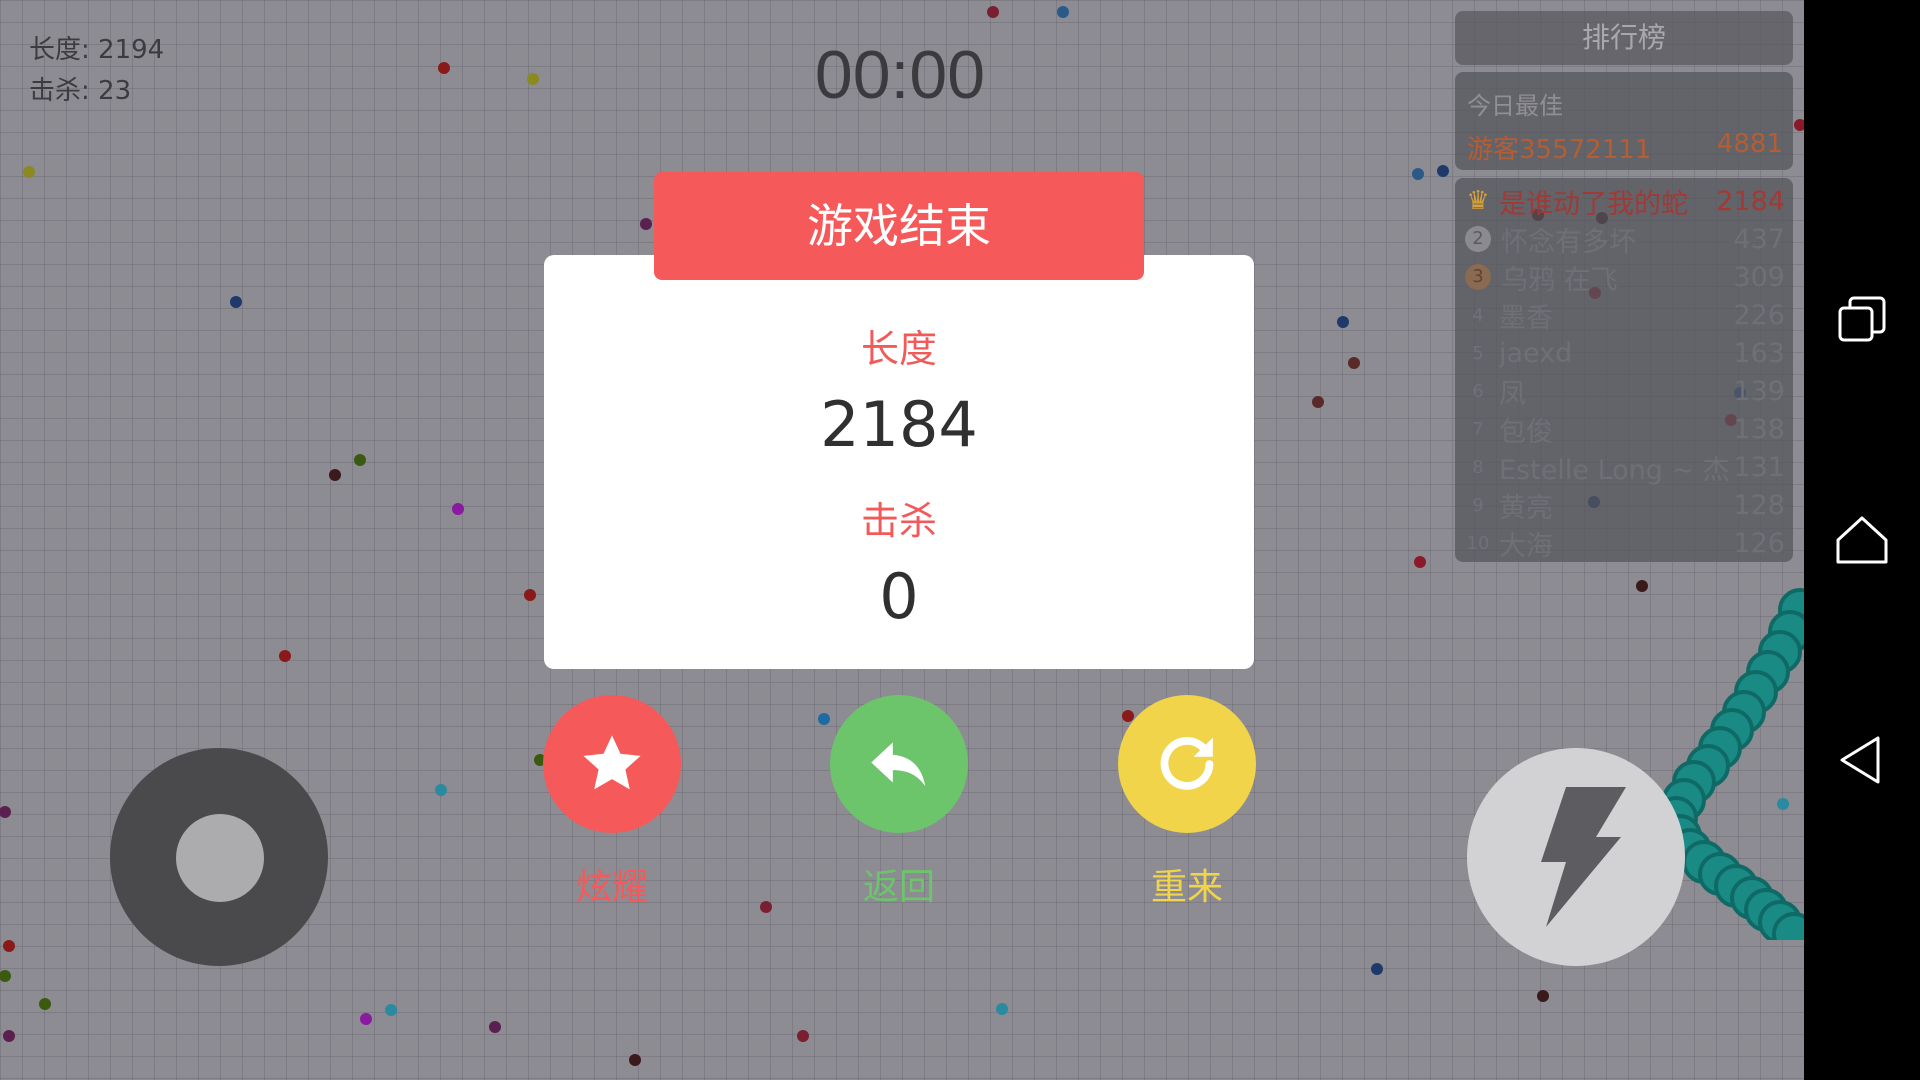 This screenshot has height=1080, width=1920. I want to click on leaderboard-score: 163, so click(1759, 353).